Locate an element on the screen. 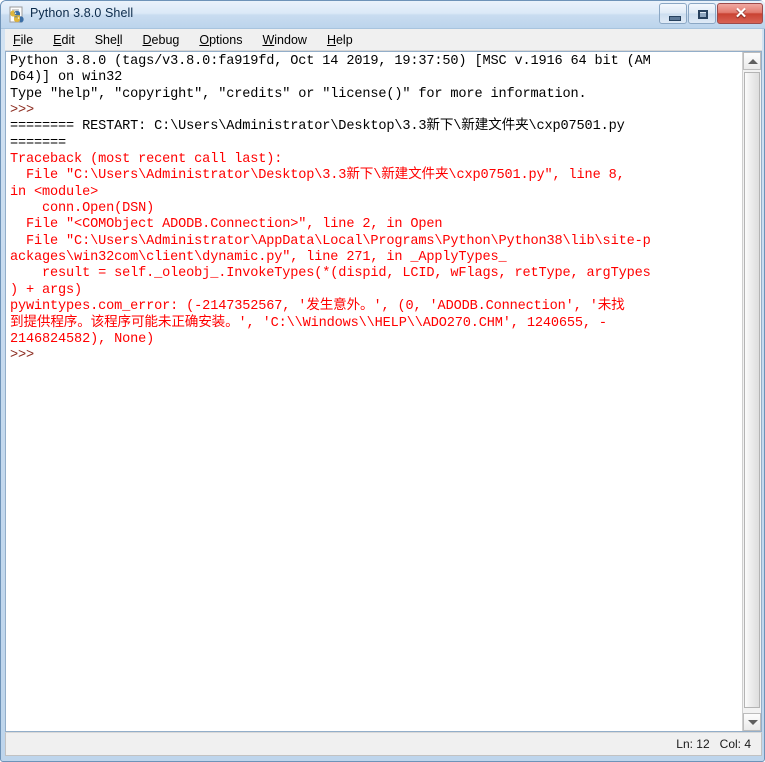  close-button: ✕ is located at coordinates (740, 13).